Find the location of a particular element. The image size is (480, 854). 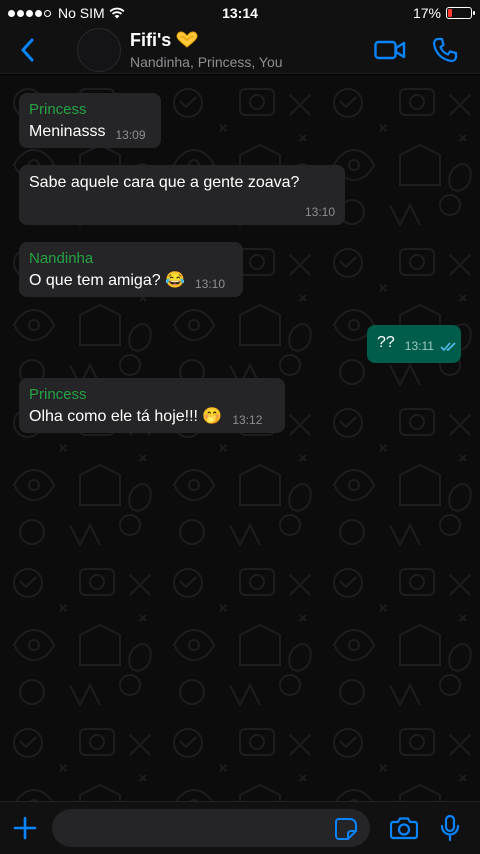

back-chevron-icon is located at coordinates (27, 49).